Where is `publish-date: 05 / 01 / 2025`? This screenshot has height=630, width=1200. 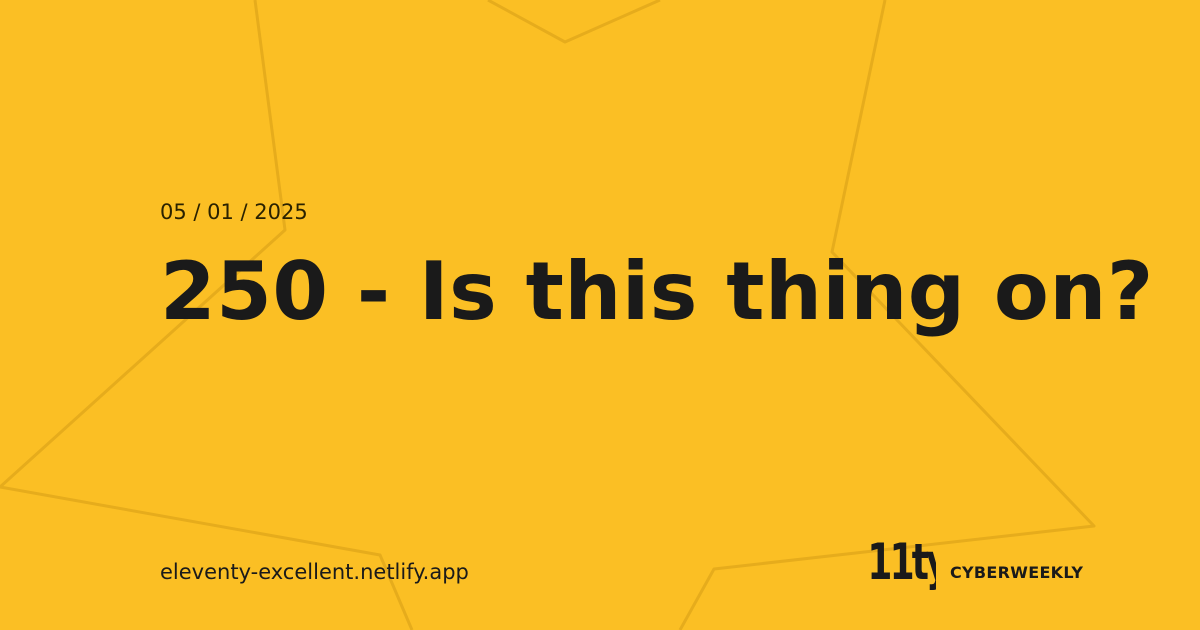 publish-date: 05 / 01 / 2025 is located at coordinates (234, 212).